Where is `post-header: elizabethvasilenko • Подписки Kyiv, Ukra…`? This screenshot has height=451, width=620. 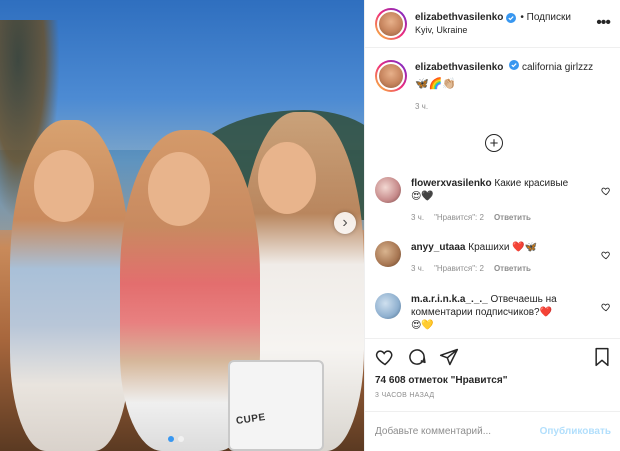
post-header: elizabethvasilenko • Подписки Kyiv, Ukra… is located at coordinates (492, 24).